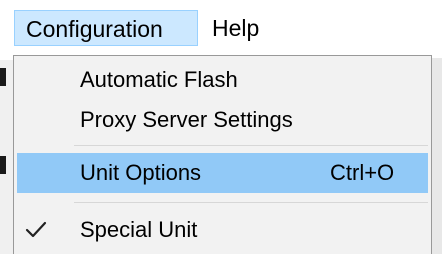  Describe the element at coordinates (236, 28) in the screenshot. I see `menu-help-label: Help` at that location.